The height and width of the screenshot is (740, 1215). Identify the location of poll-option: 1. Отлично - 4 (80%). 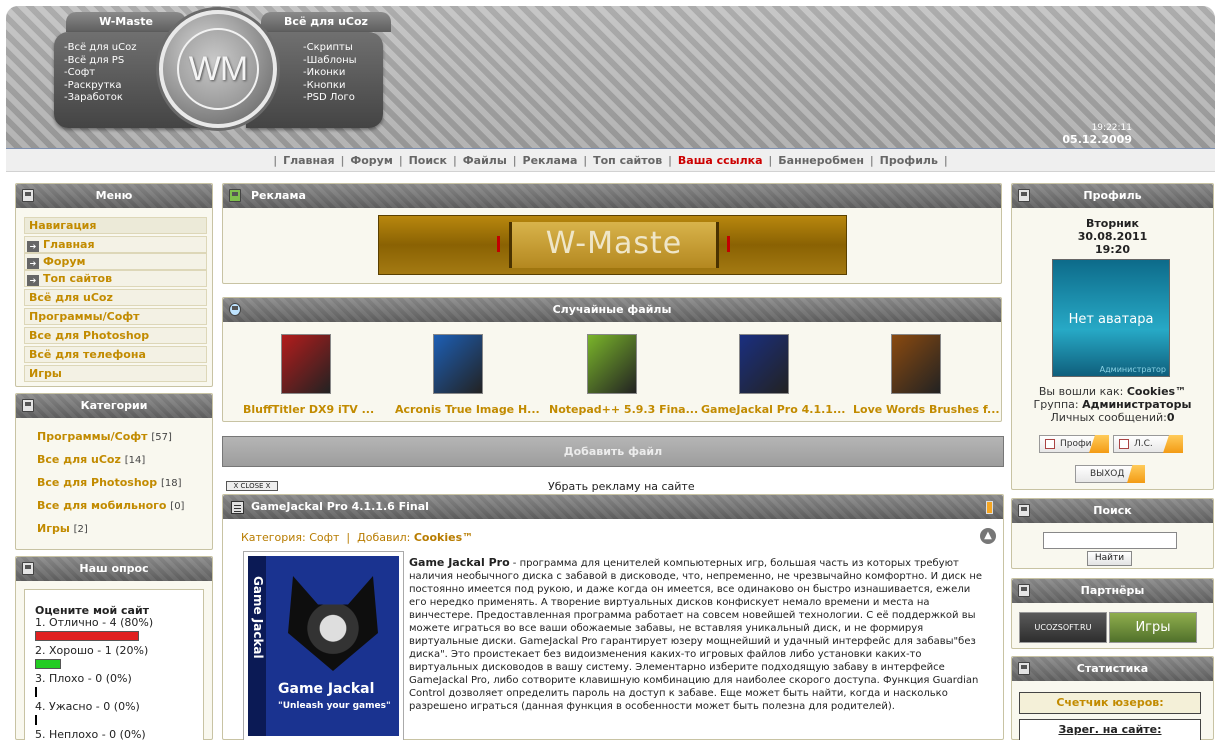
(94, 622).